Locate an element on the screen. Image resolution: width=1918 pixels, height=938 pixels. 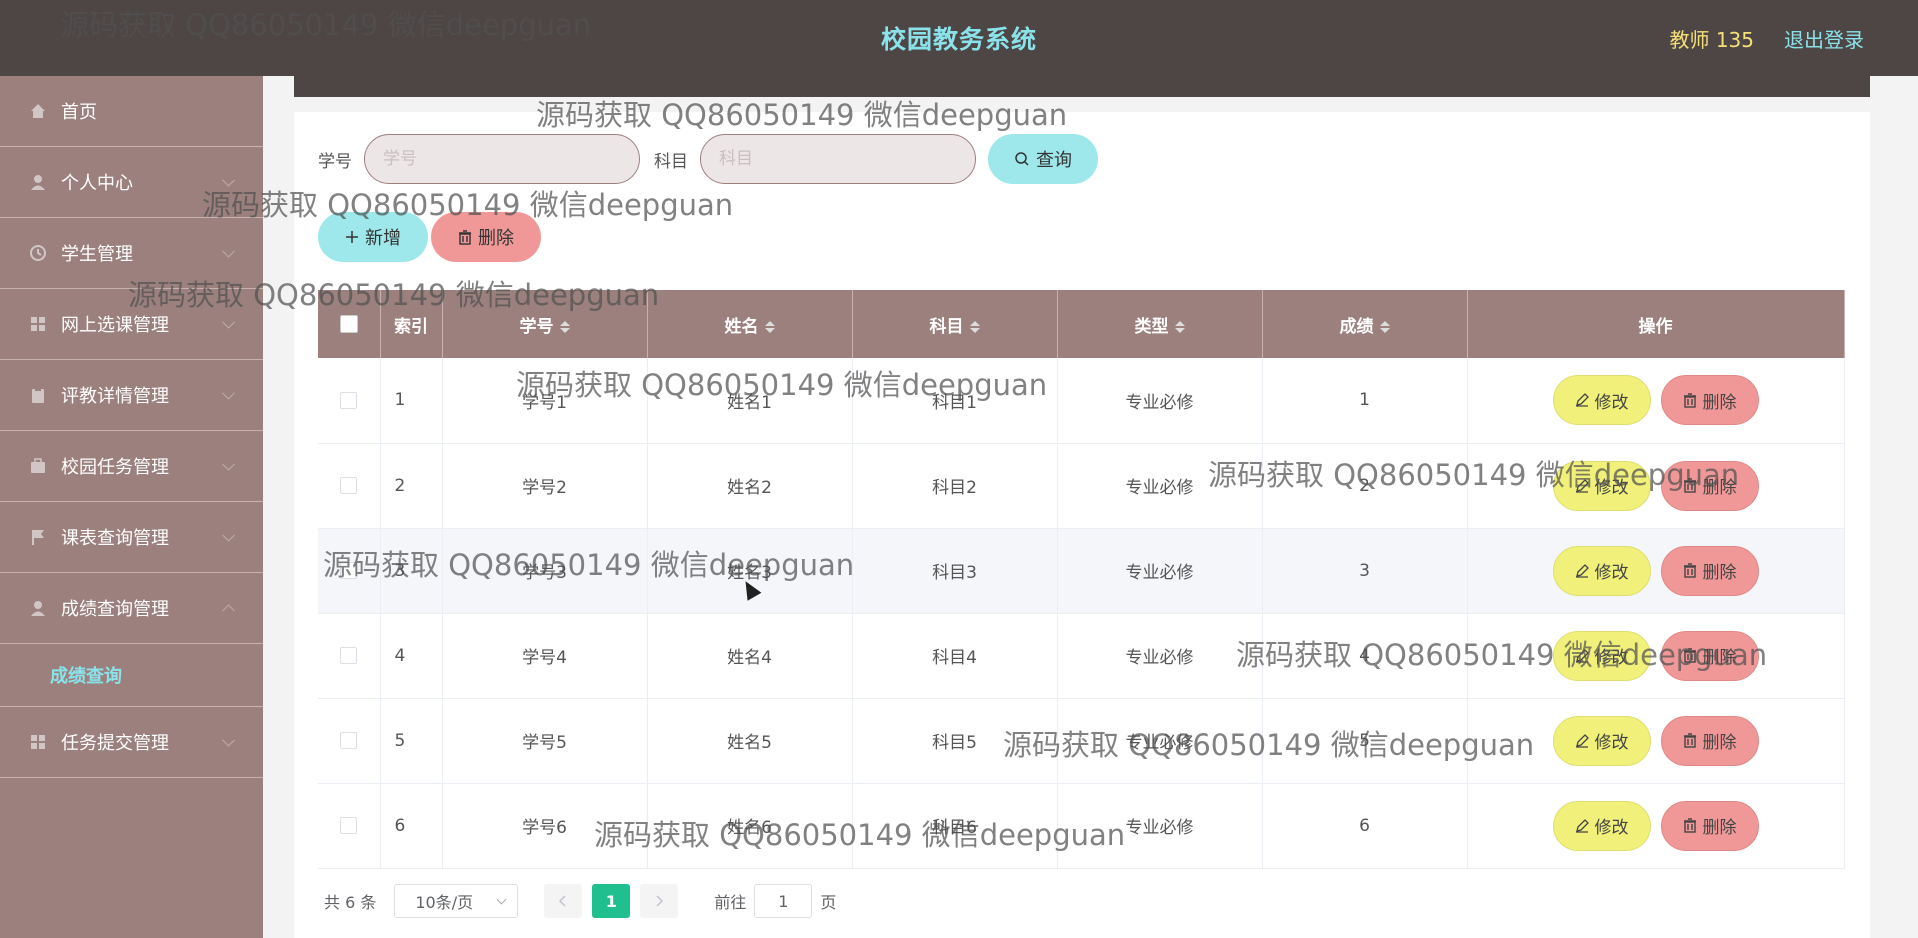
sidebar-item-campus-tasks: 校园任务管理 is located at coordinates (131, 466).